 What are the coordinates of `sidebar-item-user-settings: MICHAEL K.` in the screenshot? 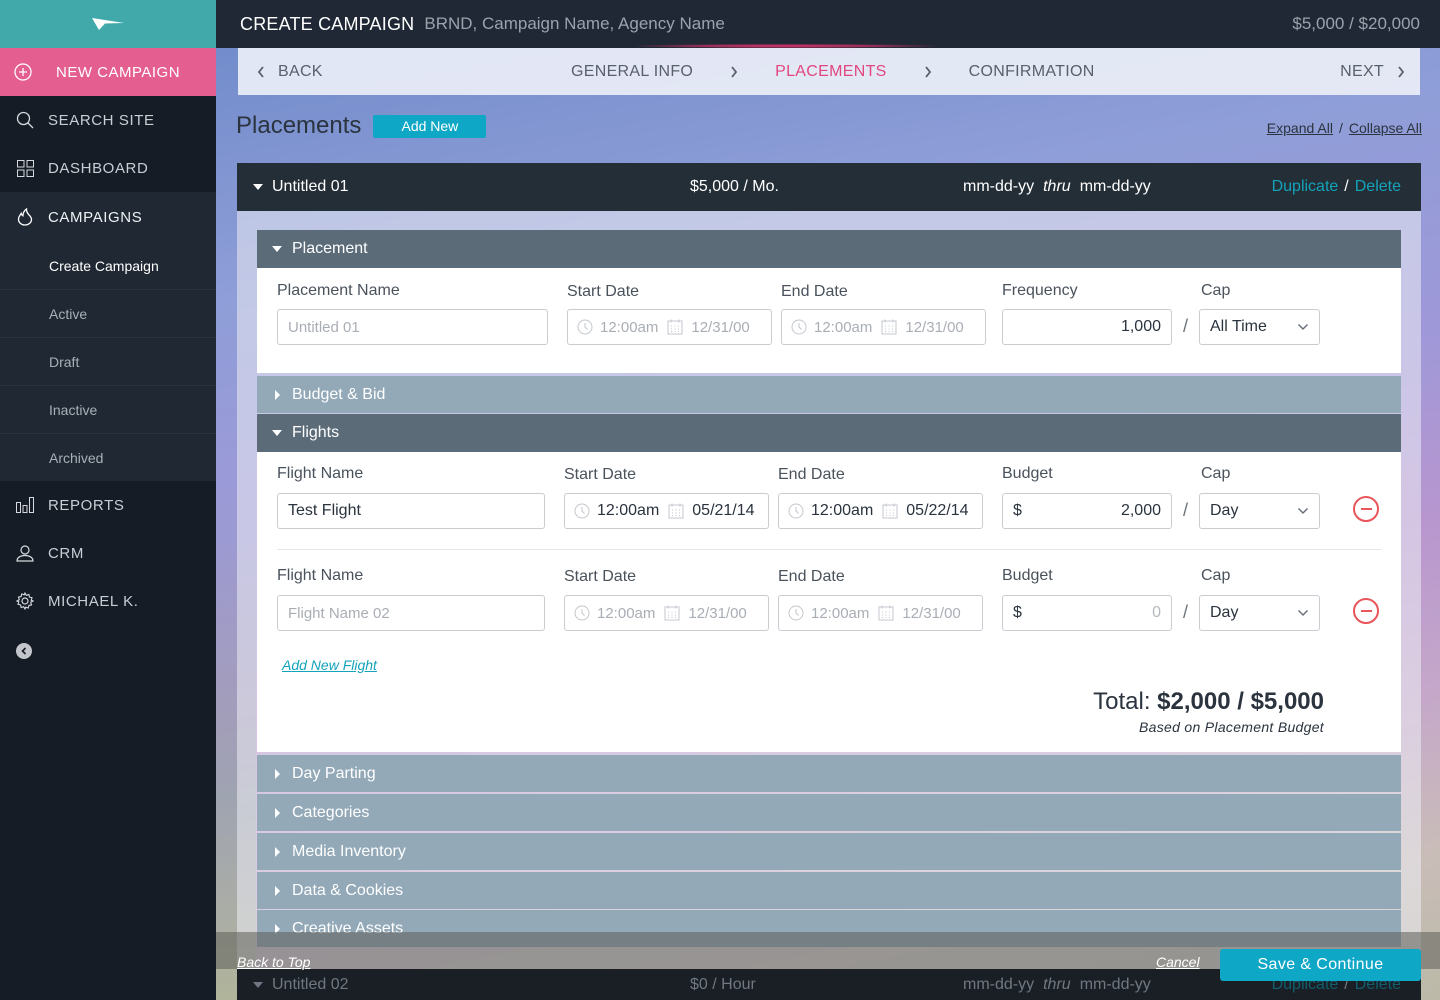 It's located at (108, 601).